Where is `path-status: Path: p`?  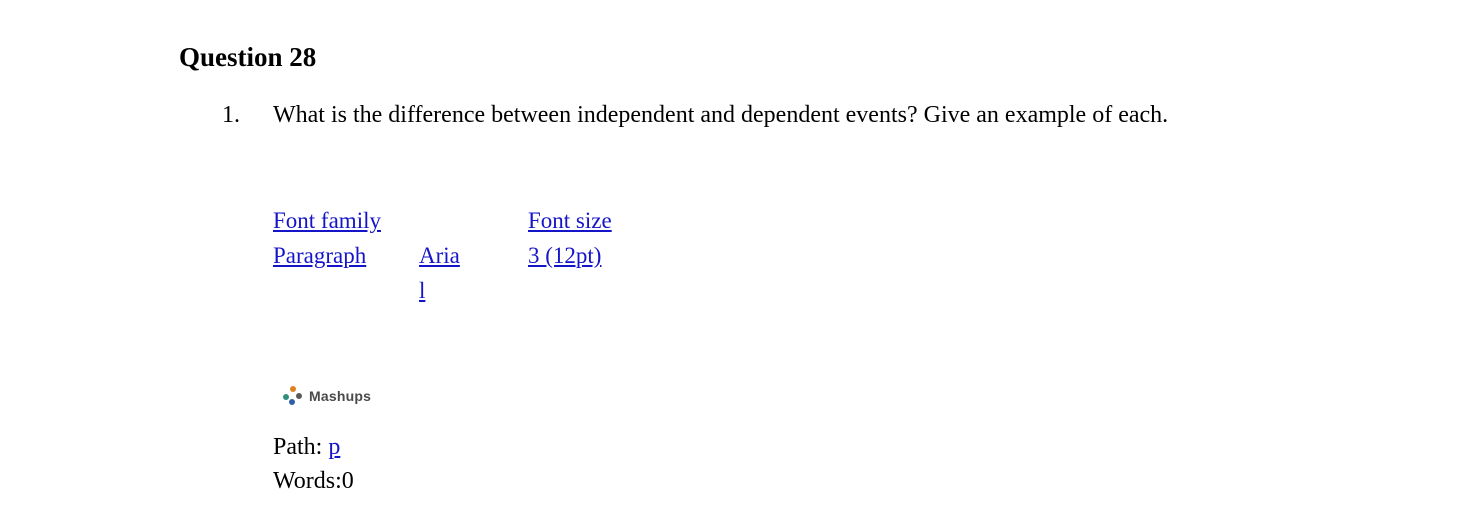
path-status: Path: p is located at coordinates (313, 447).